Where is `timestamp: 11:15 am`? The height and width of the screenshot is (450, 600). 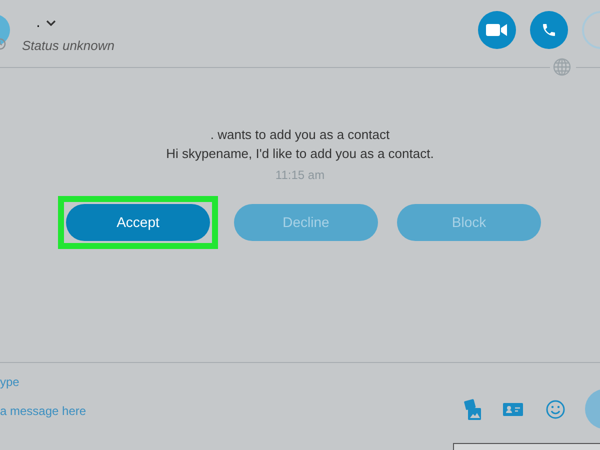
timestamp: 11:15 am is located at coordinates (300, 175).